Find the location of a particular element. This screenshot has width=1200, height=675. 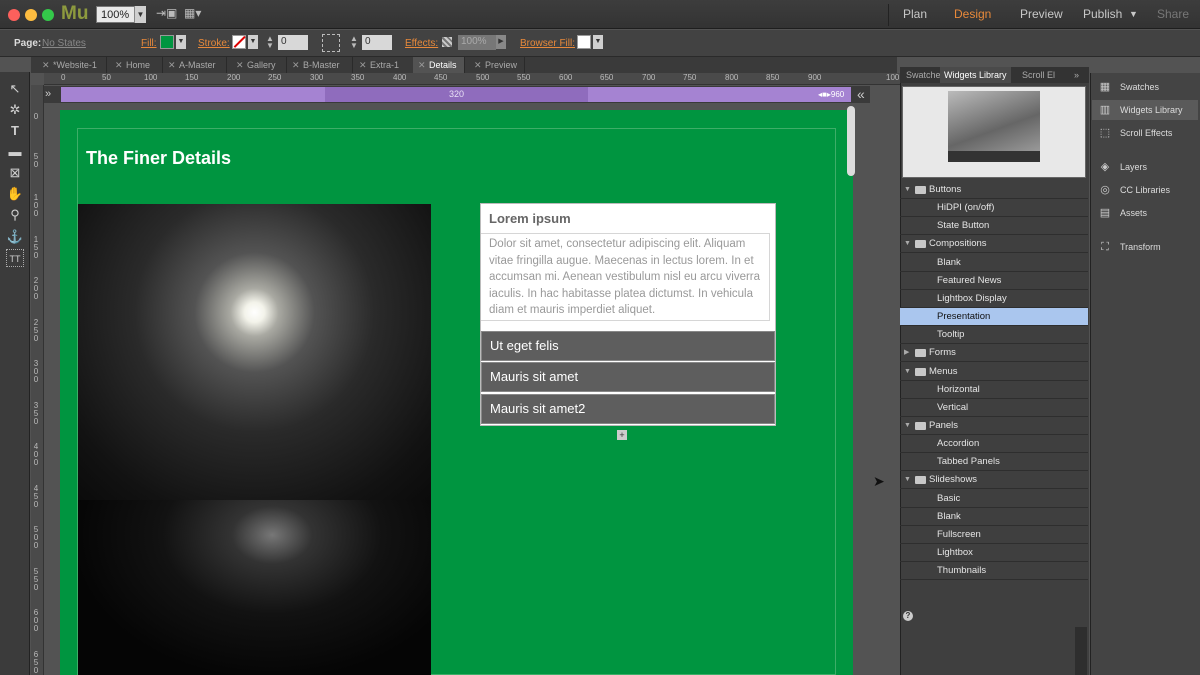

tab-scroll-effects: Scroll El is located at coordinates (1038, 75).